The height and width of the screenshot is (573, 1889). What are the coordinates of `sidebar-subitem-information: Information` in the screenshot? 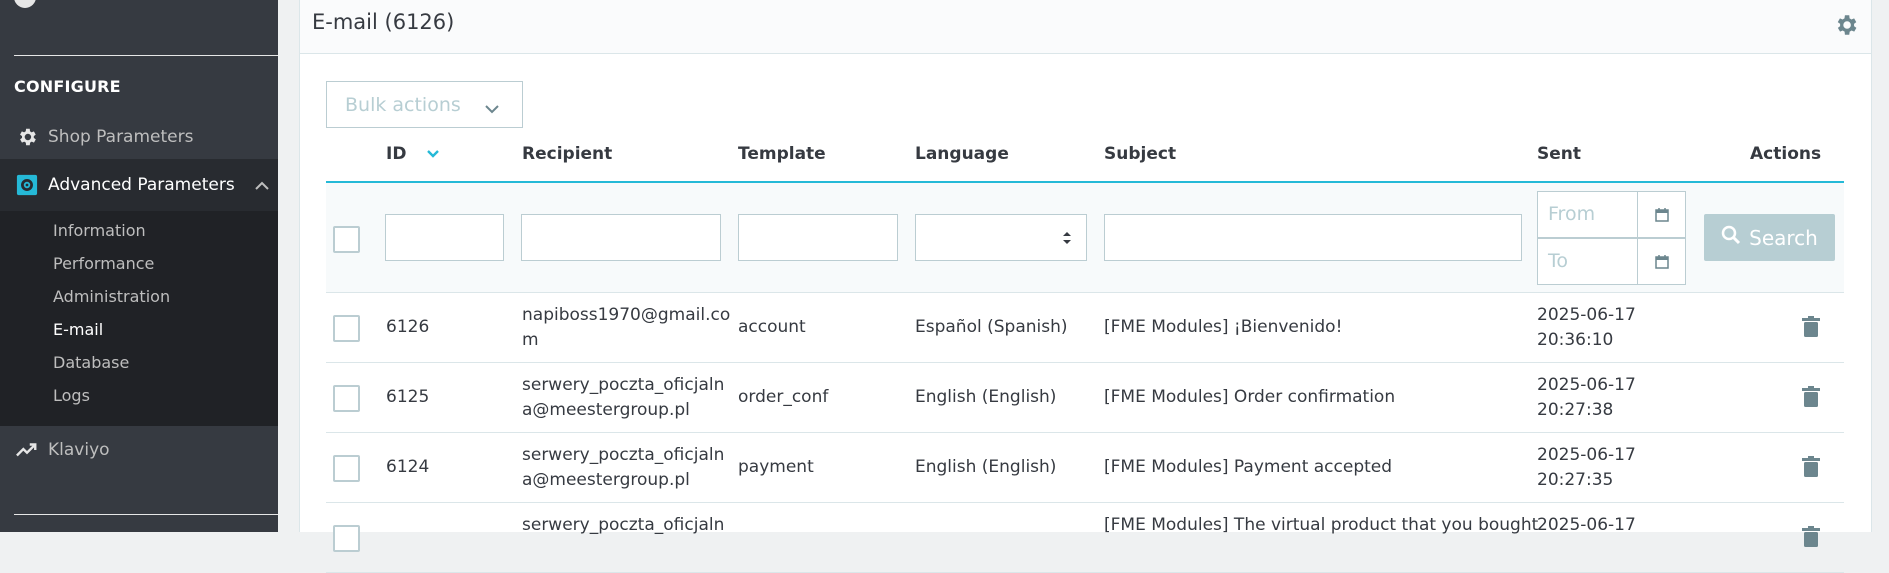 It's located at (99, 230).